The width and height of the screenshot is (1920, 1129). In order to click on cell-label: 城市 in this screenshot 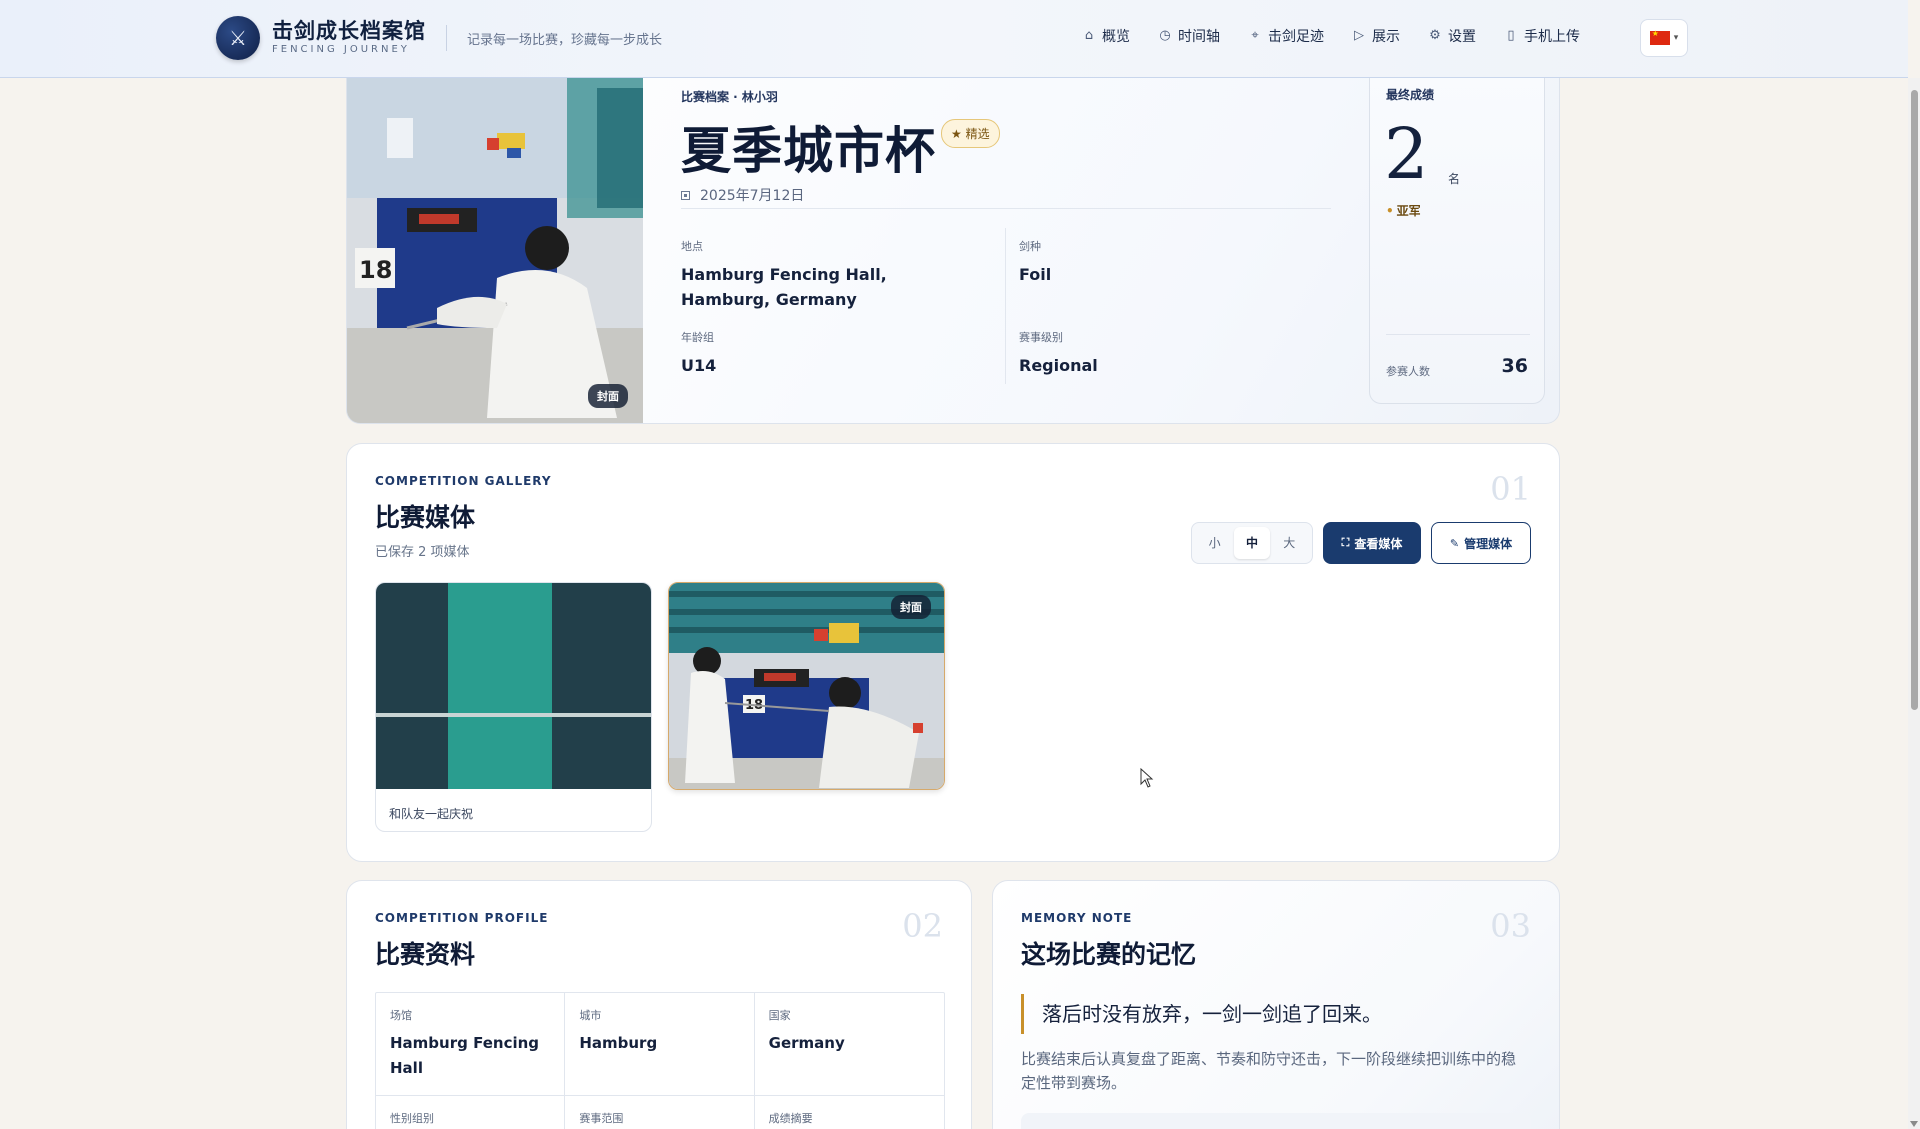, I will do `click(590, 1015)`.